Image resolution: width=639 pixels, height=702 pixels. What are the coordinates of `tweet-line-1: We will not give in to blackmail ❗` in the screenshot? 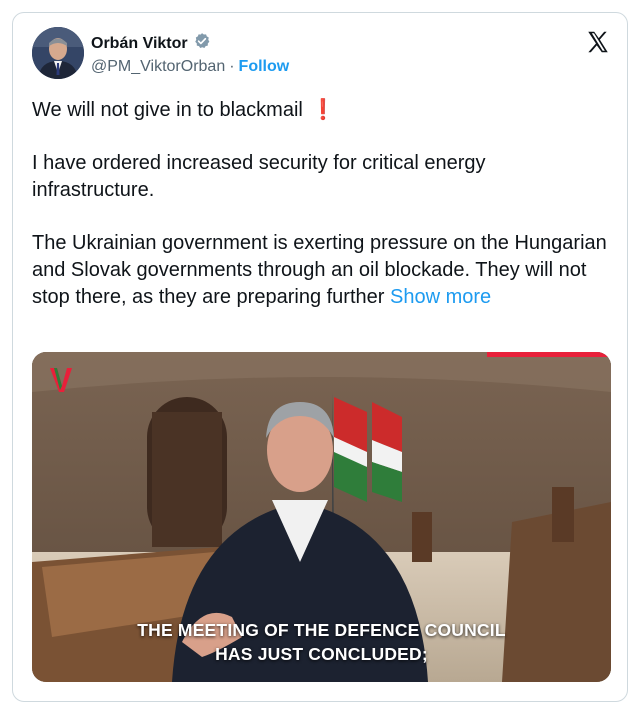 It's located at (322, 110).